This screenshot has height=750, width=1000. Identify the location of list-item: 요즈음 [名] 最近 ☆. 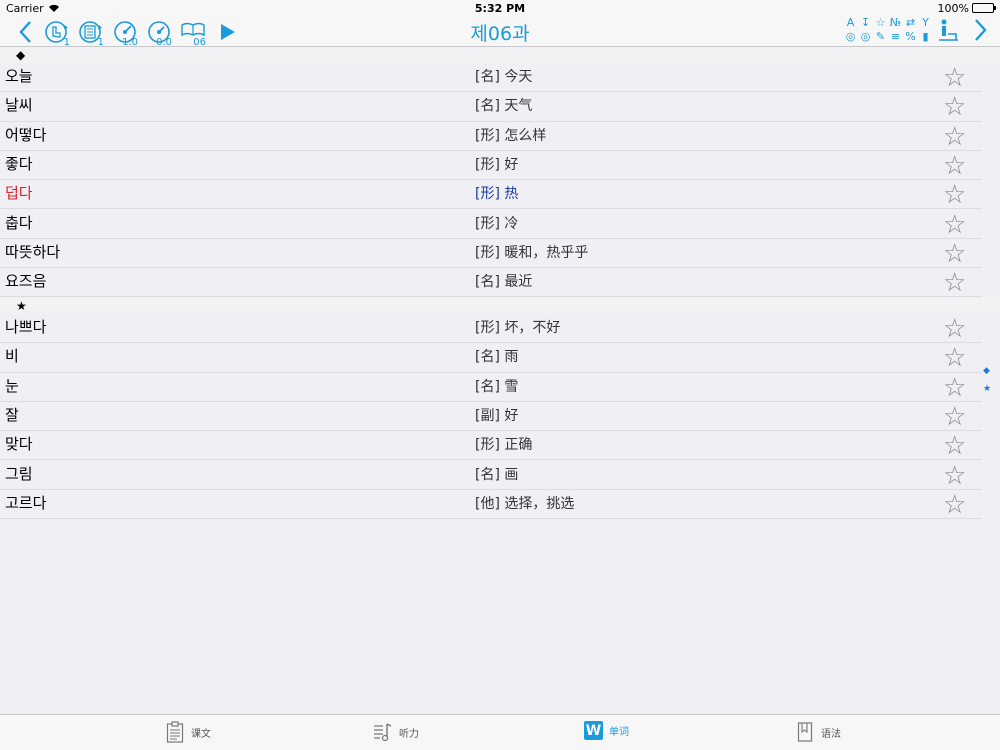
(500, 283).